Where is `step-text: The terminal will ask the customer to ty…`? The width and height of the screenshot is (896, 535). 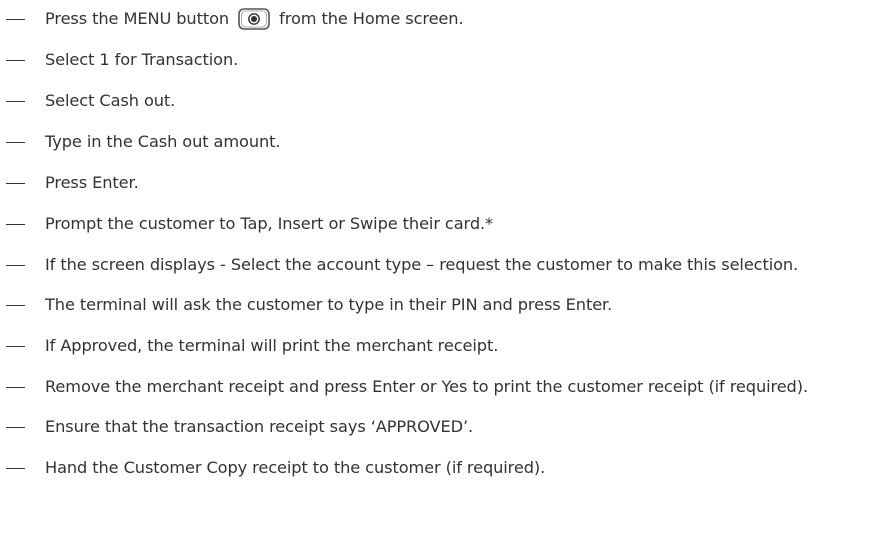
step-text: The terminal will ask the customer to ty… is located at coordinates (329, 304).